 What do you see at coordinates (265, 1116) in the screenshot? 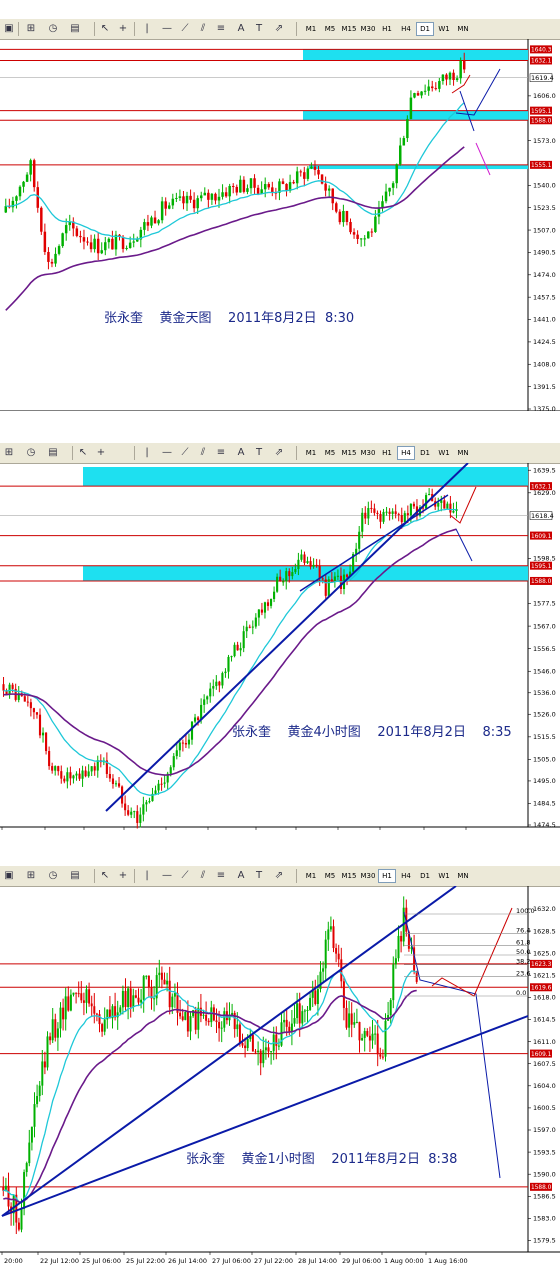
I see `channel-lower-line` at bounding box center [265, 1116].